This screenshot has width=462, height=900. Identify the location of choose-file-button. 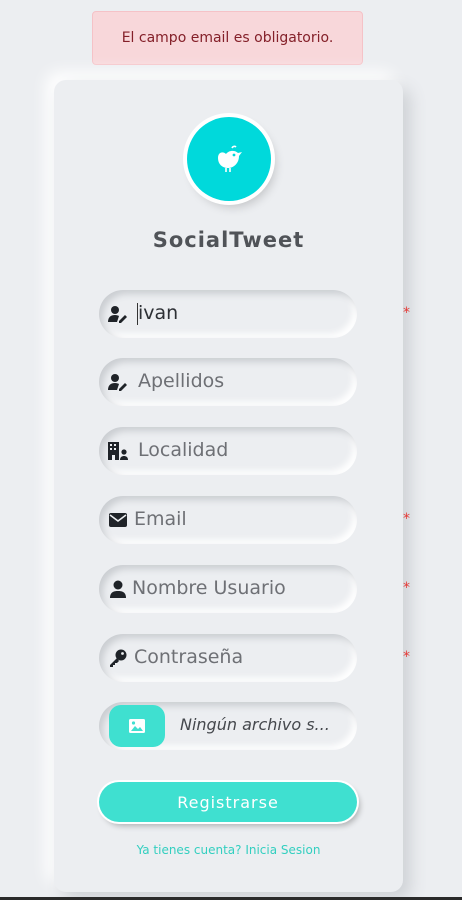
(137, 726).